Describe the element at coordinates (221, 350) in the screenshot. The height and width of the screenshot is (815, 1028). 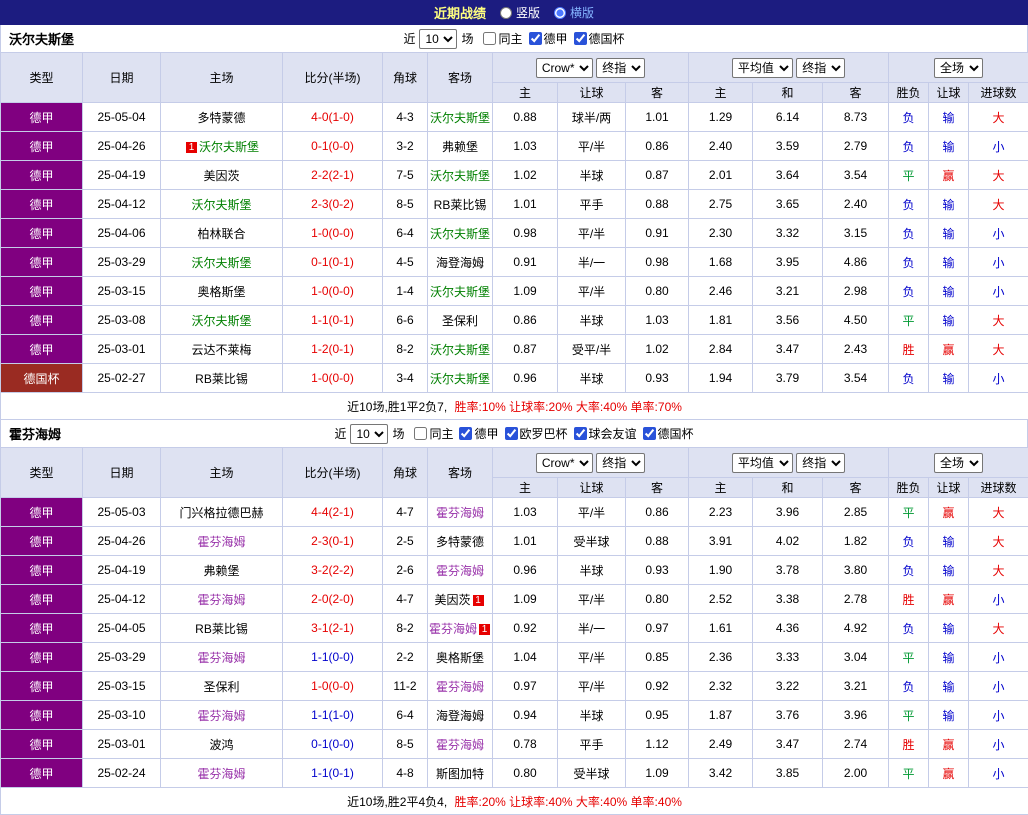
I see `team-link: 云达不莱梅` at that location.